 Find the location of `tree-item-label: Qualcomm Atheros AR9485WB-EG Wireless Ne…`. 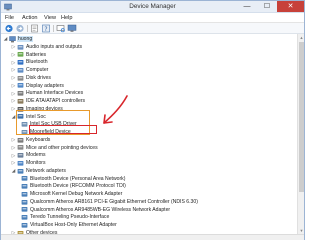

tree-item-label: Qualcomm Atheros AR9485WB-EG Wireless Ne… is located at coordinates (100, 209).